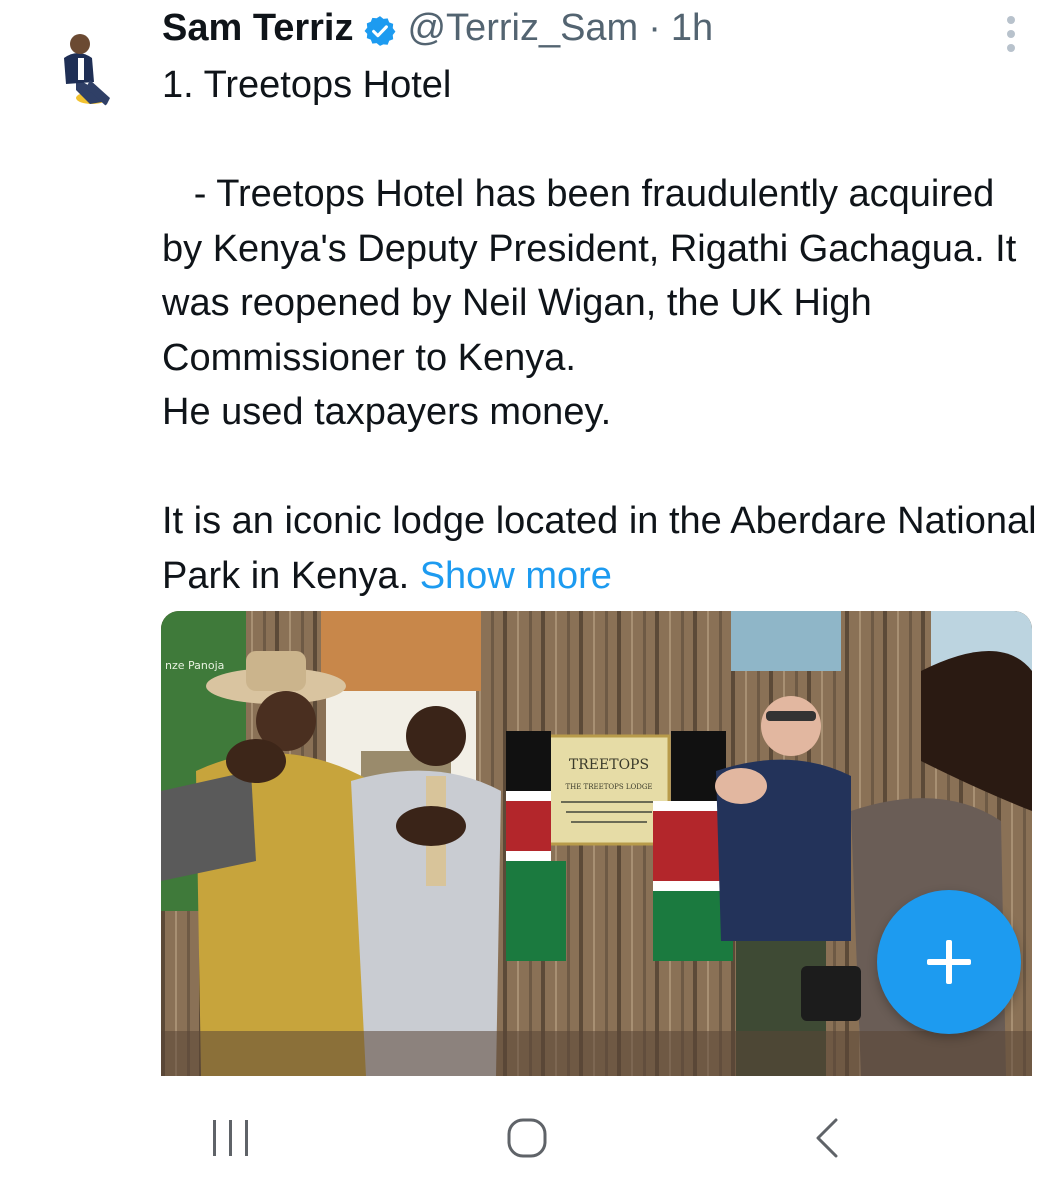 The width and height of the screenshot is (1063, 1200). What do you see at coordinates (522, 28) in the screenshot?
I see `author-handle: @Terriz_Sam` at bounding box center [522, 28].